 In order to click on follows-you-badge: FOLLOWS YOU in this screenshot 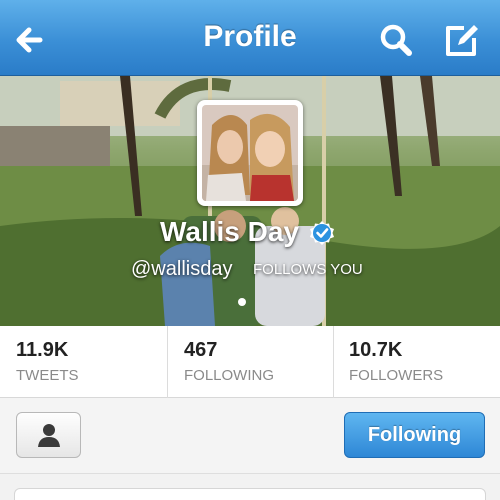, I will do `click(308, 269)`.